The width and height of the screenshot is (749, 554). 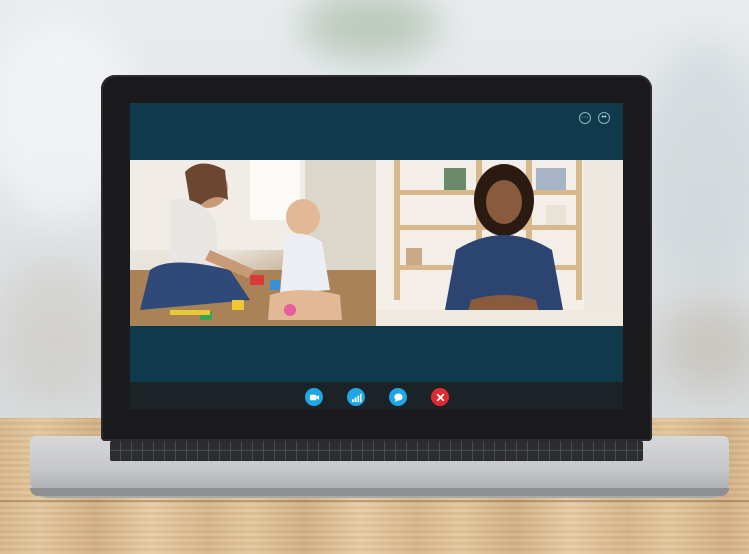 I want to click on laptop-lip, so click(x=379, y=492).